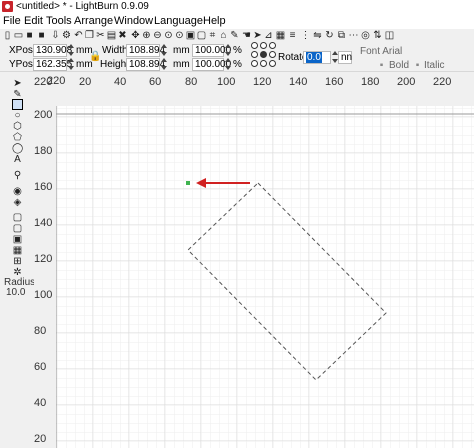 This screenshot has height=448, width=474. Describe the element at coordinates (52, 64) in the screenshot. I see `ypos-input: 162.355` at that location.